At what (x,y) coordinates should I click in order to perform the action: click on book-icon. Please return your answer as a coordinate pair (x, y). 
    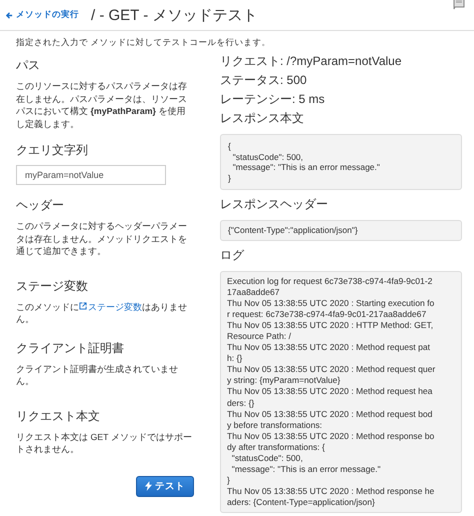
    Looking at the image, I should click on (459, 5).